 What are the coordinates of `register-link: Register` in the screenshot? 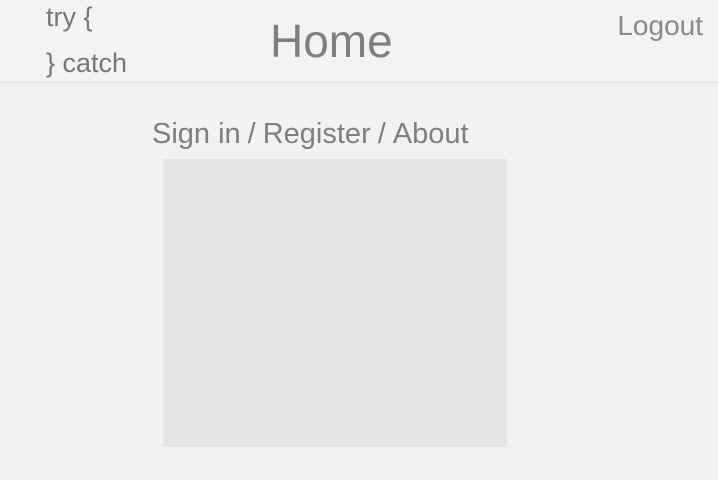 It's located at (317, 134).